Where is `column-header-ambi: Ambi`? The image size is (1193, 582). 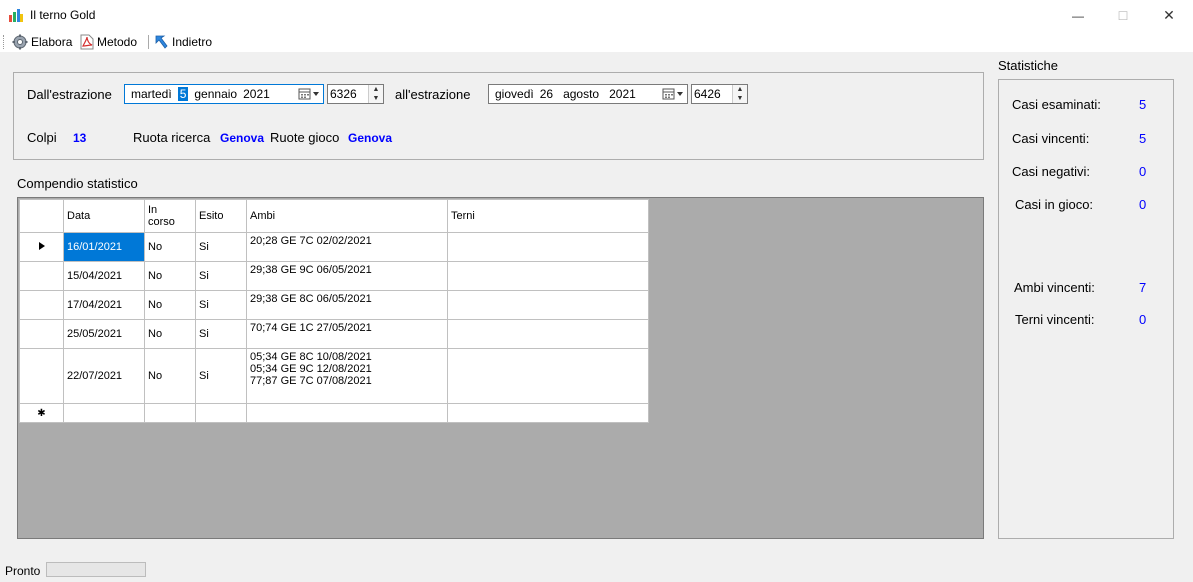 column-header-ambi: Ambi is located at coordinates (347, 216).